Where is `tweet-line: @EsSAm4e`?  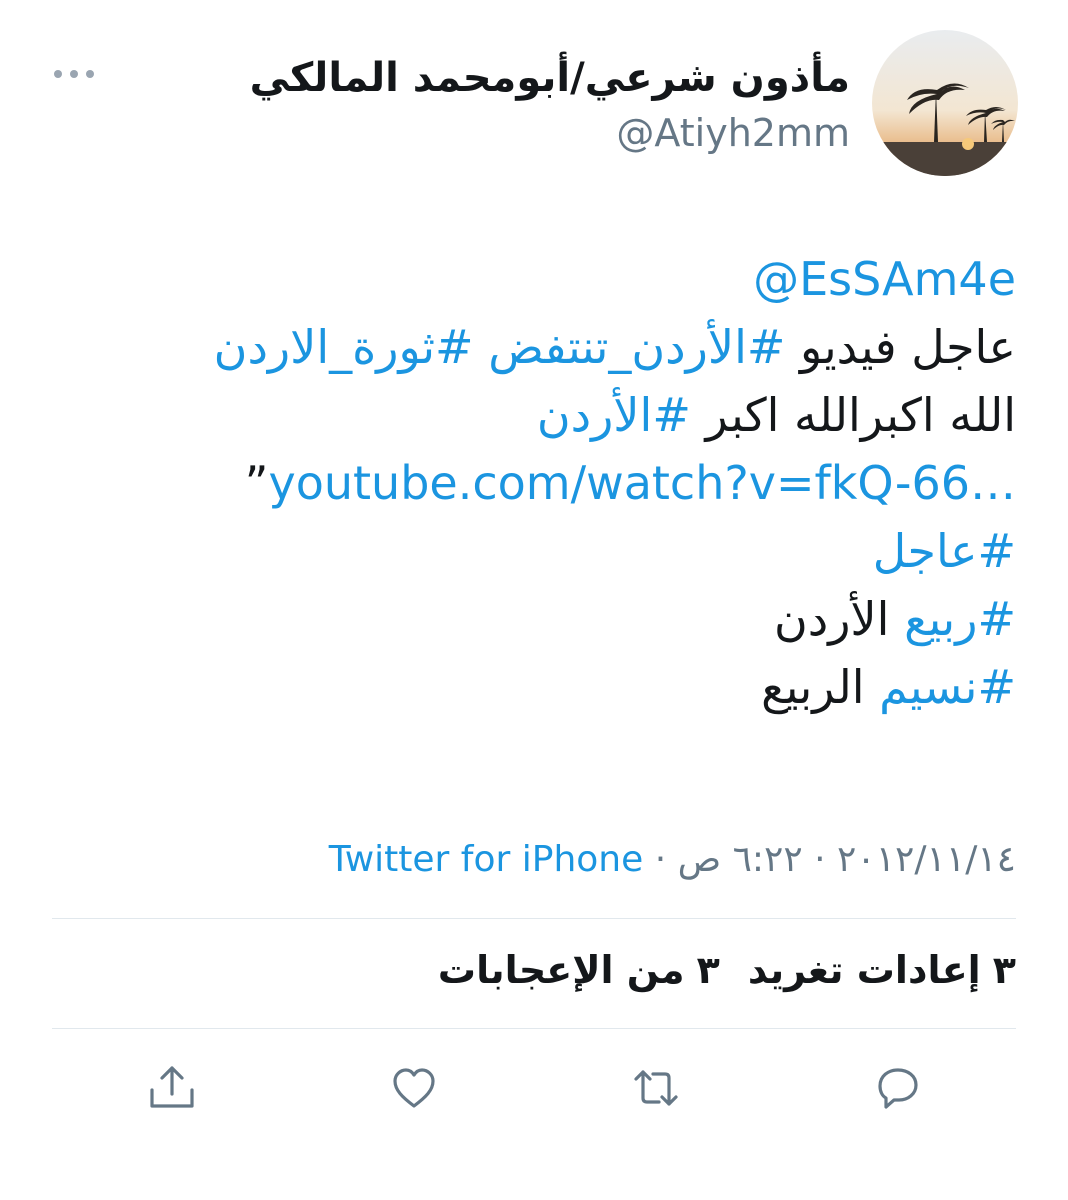 tweet-line: @EsSAm4e is located at coordinates (534, 279).